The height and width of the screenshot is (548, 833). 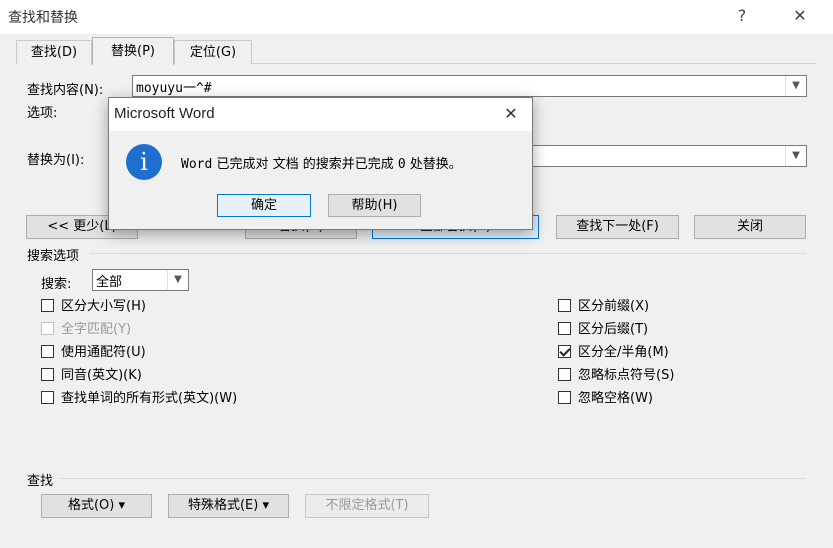 What do you see at coordinates (469, 86) in the screenshot?
I see `find-input: moyuyu一^# ▼` at bounding box center [469, 86].